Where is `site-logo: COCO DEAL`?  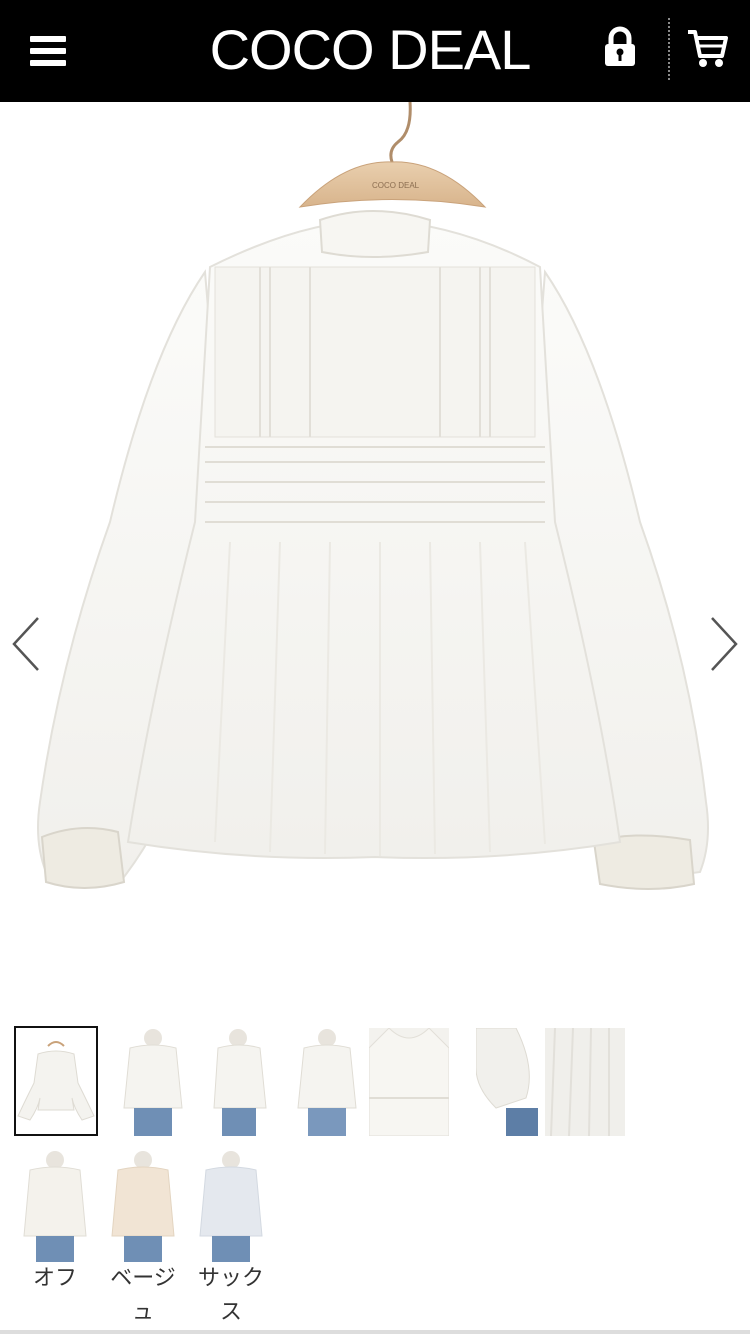
site-logo: COCO DEAL is located at coordinates (370, 50).